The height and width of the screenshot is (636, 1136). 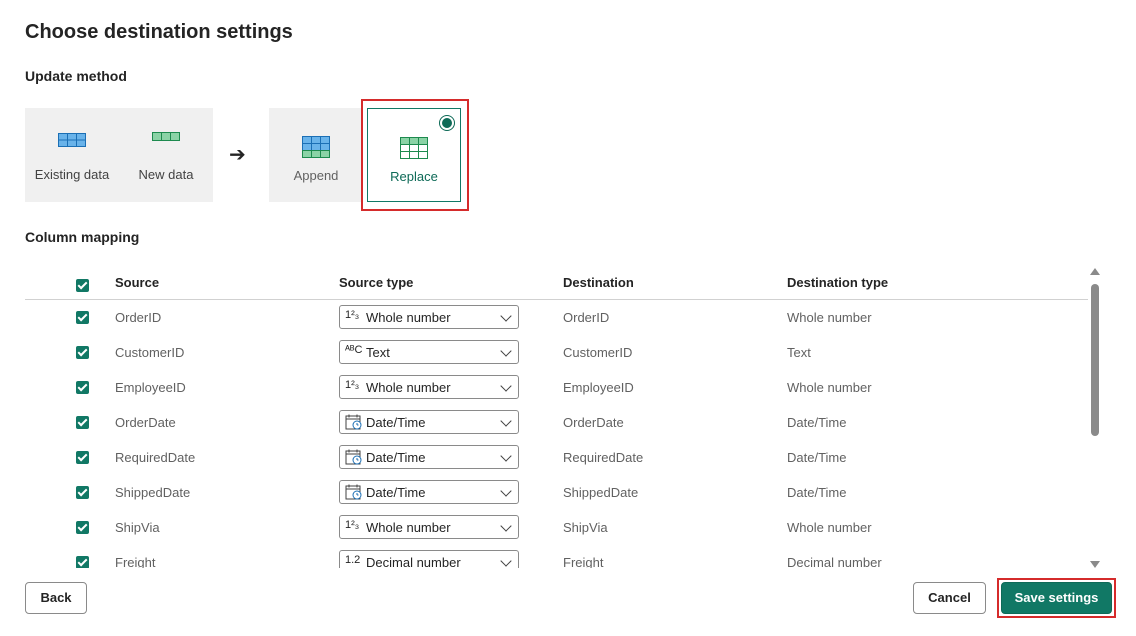 I want to click on source-cell: ShipVia, so click(x=137, y=527).